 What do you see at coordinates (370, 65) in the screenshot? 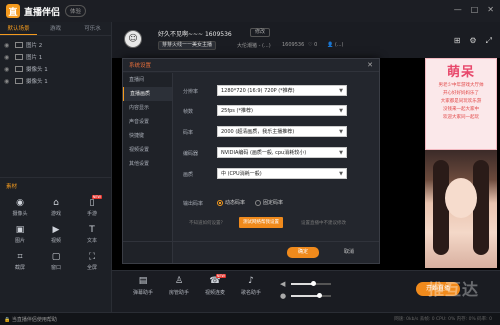
I see `dialog-close-icon: ✕` at bounding box center [370, 65].